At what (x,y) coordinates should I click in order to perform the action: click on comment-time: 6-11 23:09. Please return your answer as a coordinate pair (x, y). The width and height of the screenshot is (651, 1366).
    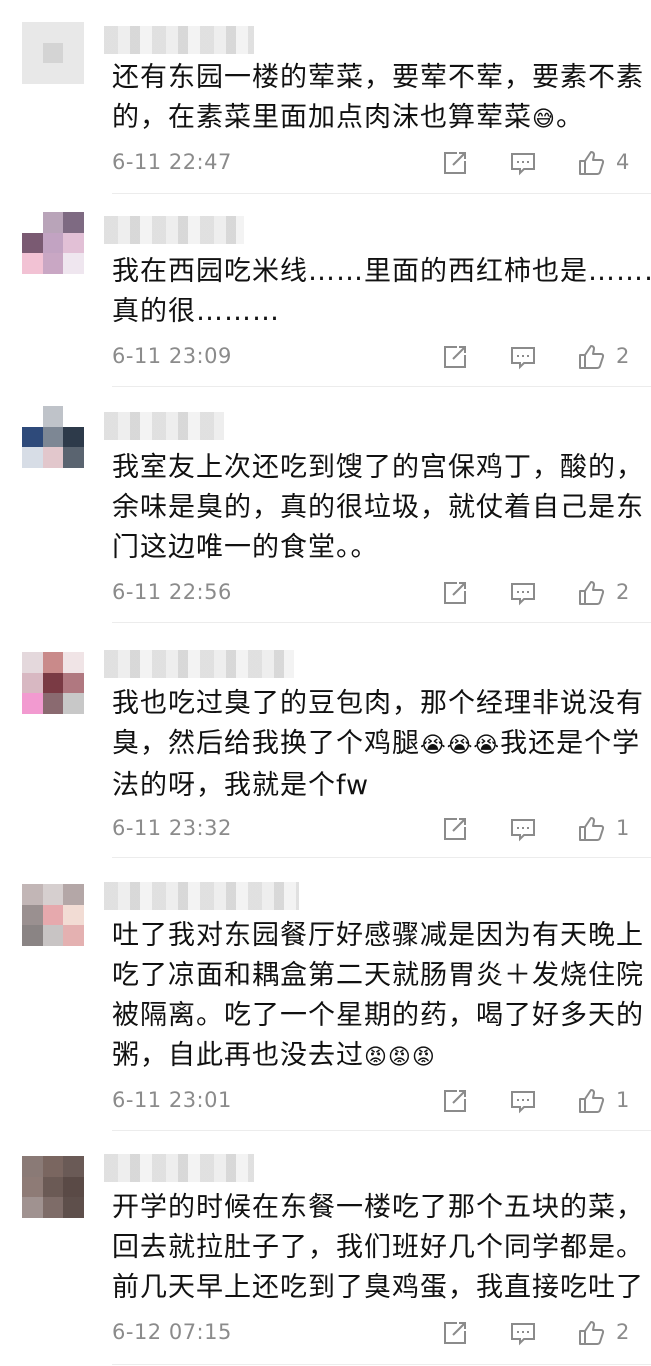
    Looking at the image, I should click on (172, 356).